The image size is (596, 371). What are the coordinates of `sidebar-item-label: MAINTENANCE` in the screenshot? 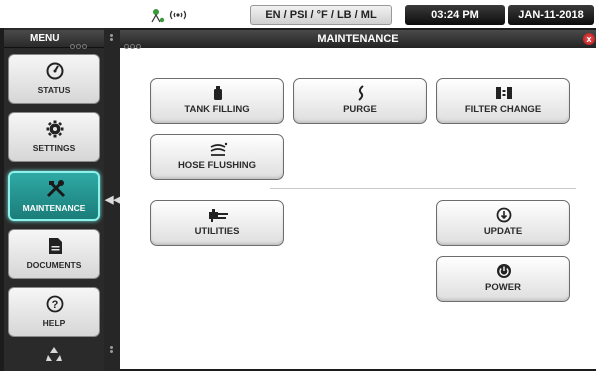 It's located at (54, 208).